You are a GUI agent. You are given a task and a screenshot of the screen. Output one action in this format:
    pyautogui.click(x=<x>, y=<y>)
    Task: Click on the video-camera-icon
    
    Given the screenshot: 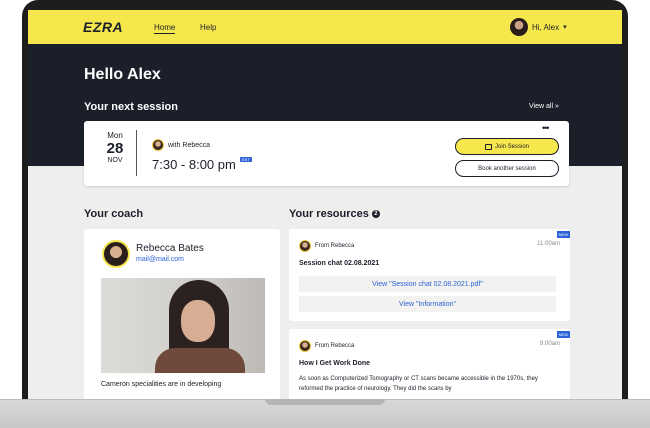 What is the action you would take?
    pyautogui.click(x=488, y=146)
    